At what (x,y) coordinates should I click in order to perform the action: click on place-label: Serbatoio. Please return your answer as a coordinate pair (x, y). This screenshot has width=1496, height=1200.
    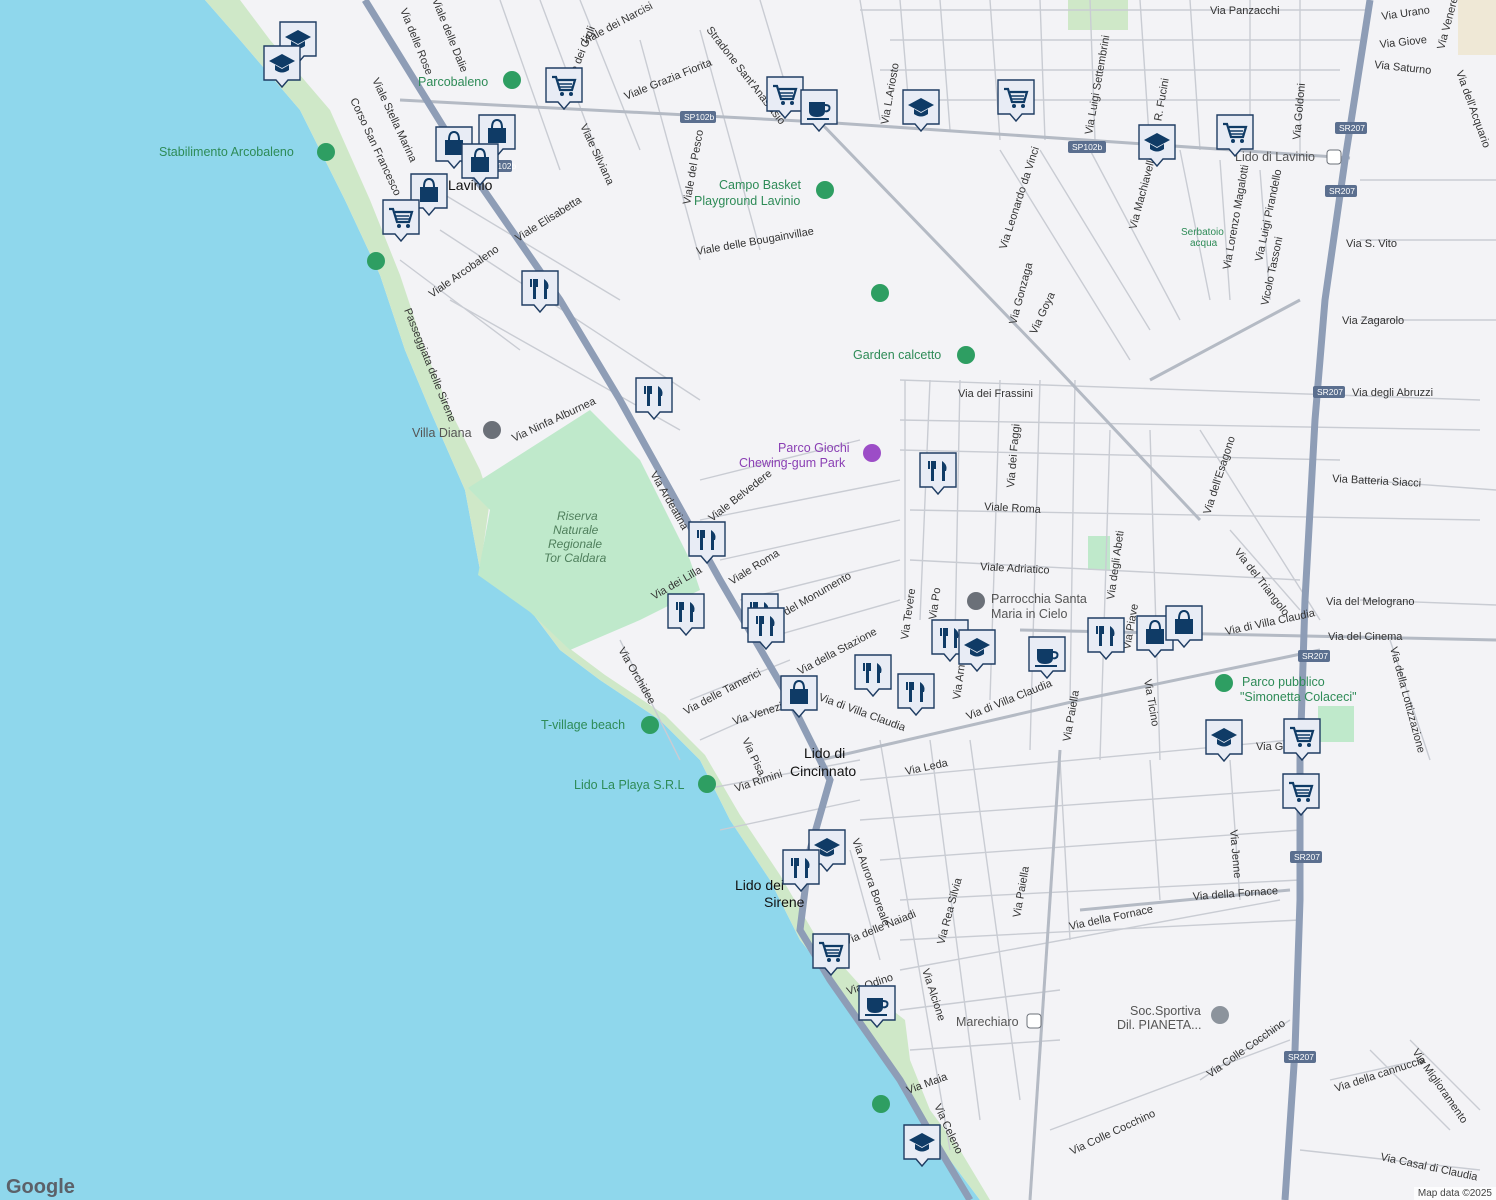
    Looking at the image, I should click on (1202, 232).